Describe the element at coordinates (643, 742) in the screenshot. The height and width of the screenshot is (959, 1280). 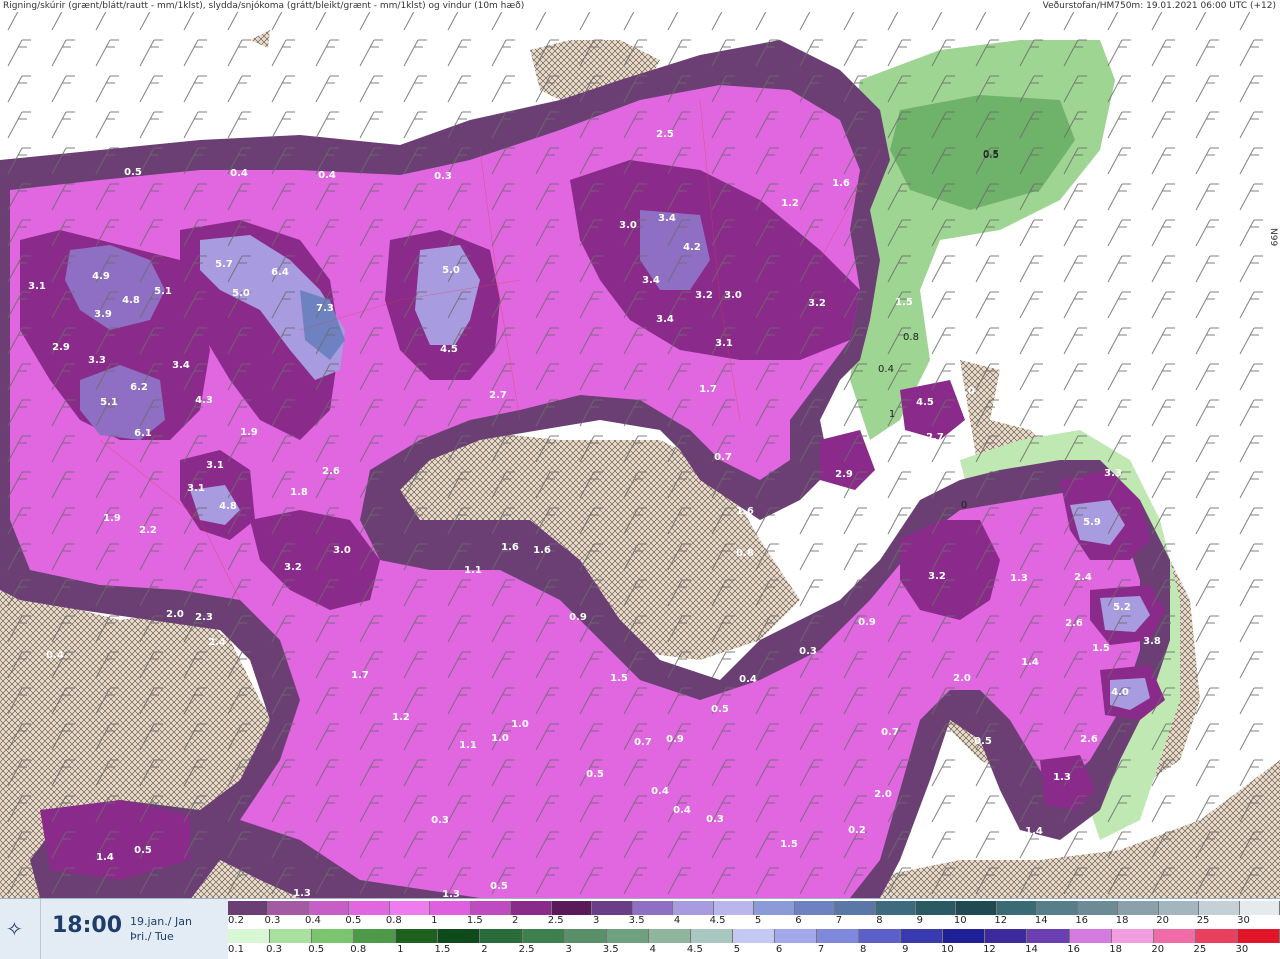
I see `map-label: 0.7` at that location.